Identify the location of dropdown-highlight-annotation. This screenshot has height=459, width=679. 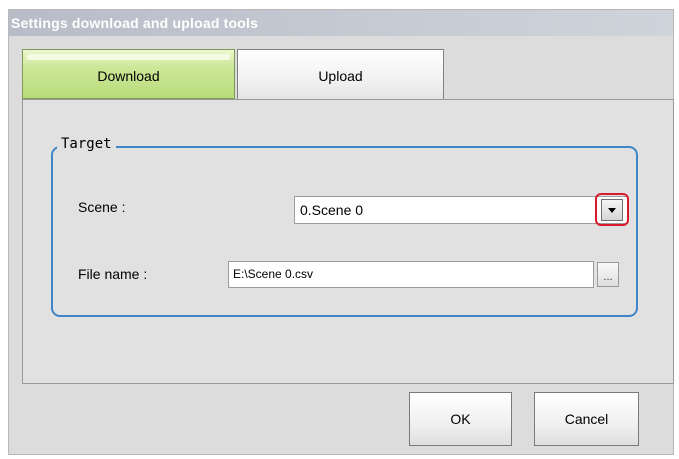
(612, 209).